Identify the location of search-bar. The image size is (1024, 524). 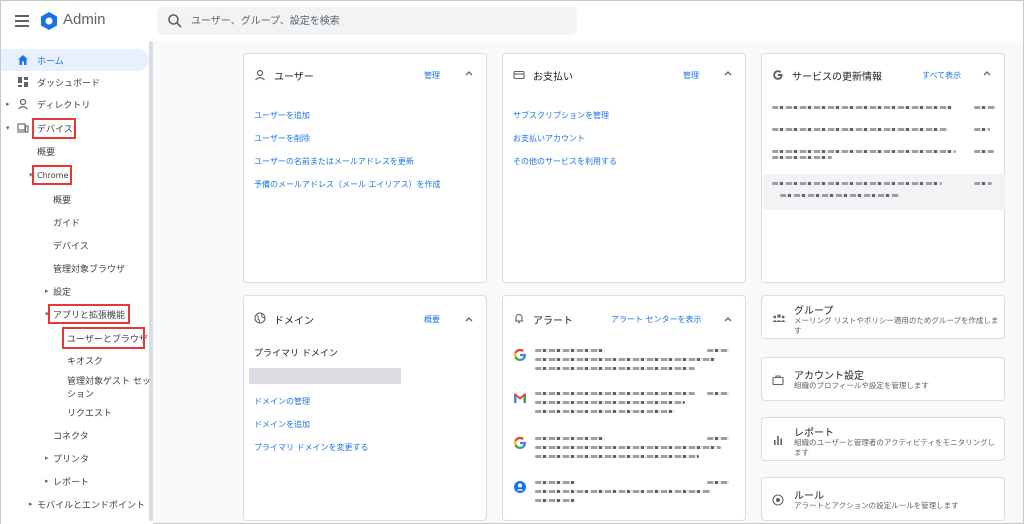
(367, 21).